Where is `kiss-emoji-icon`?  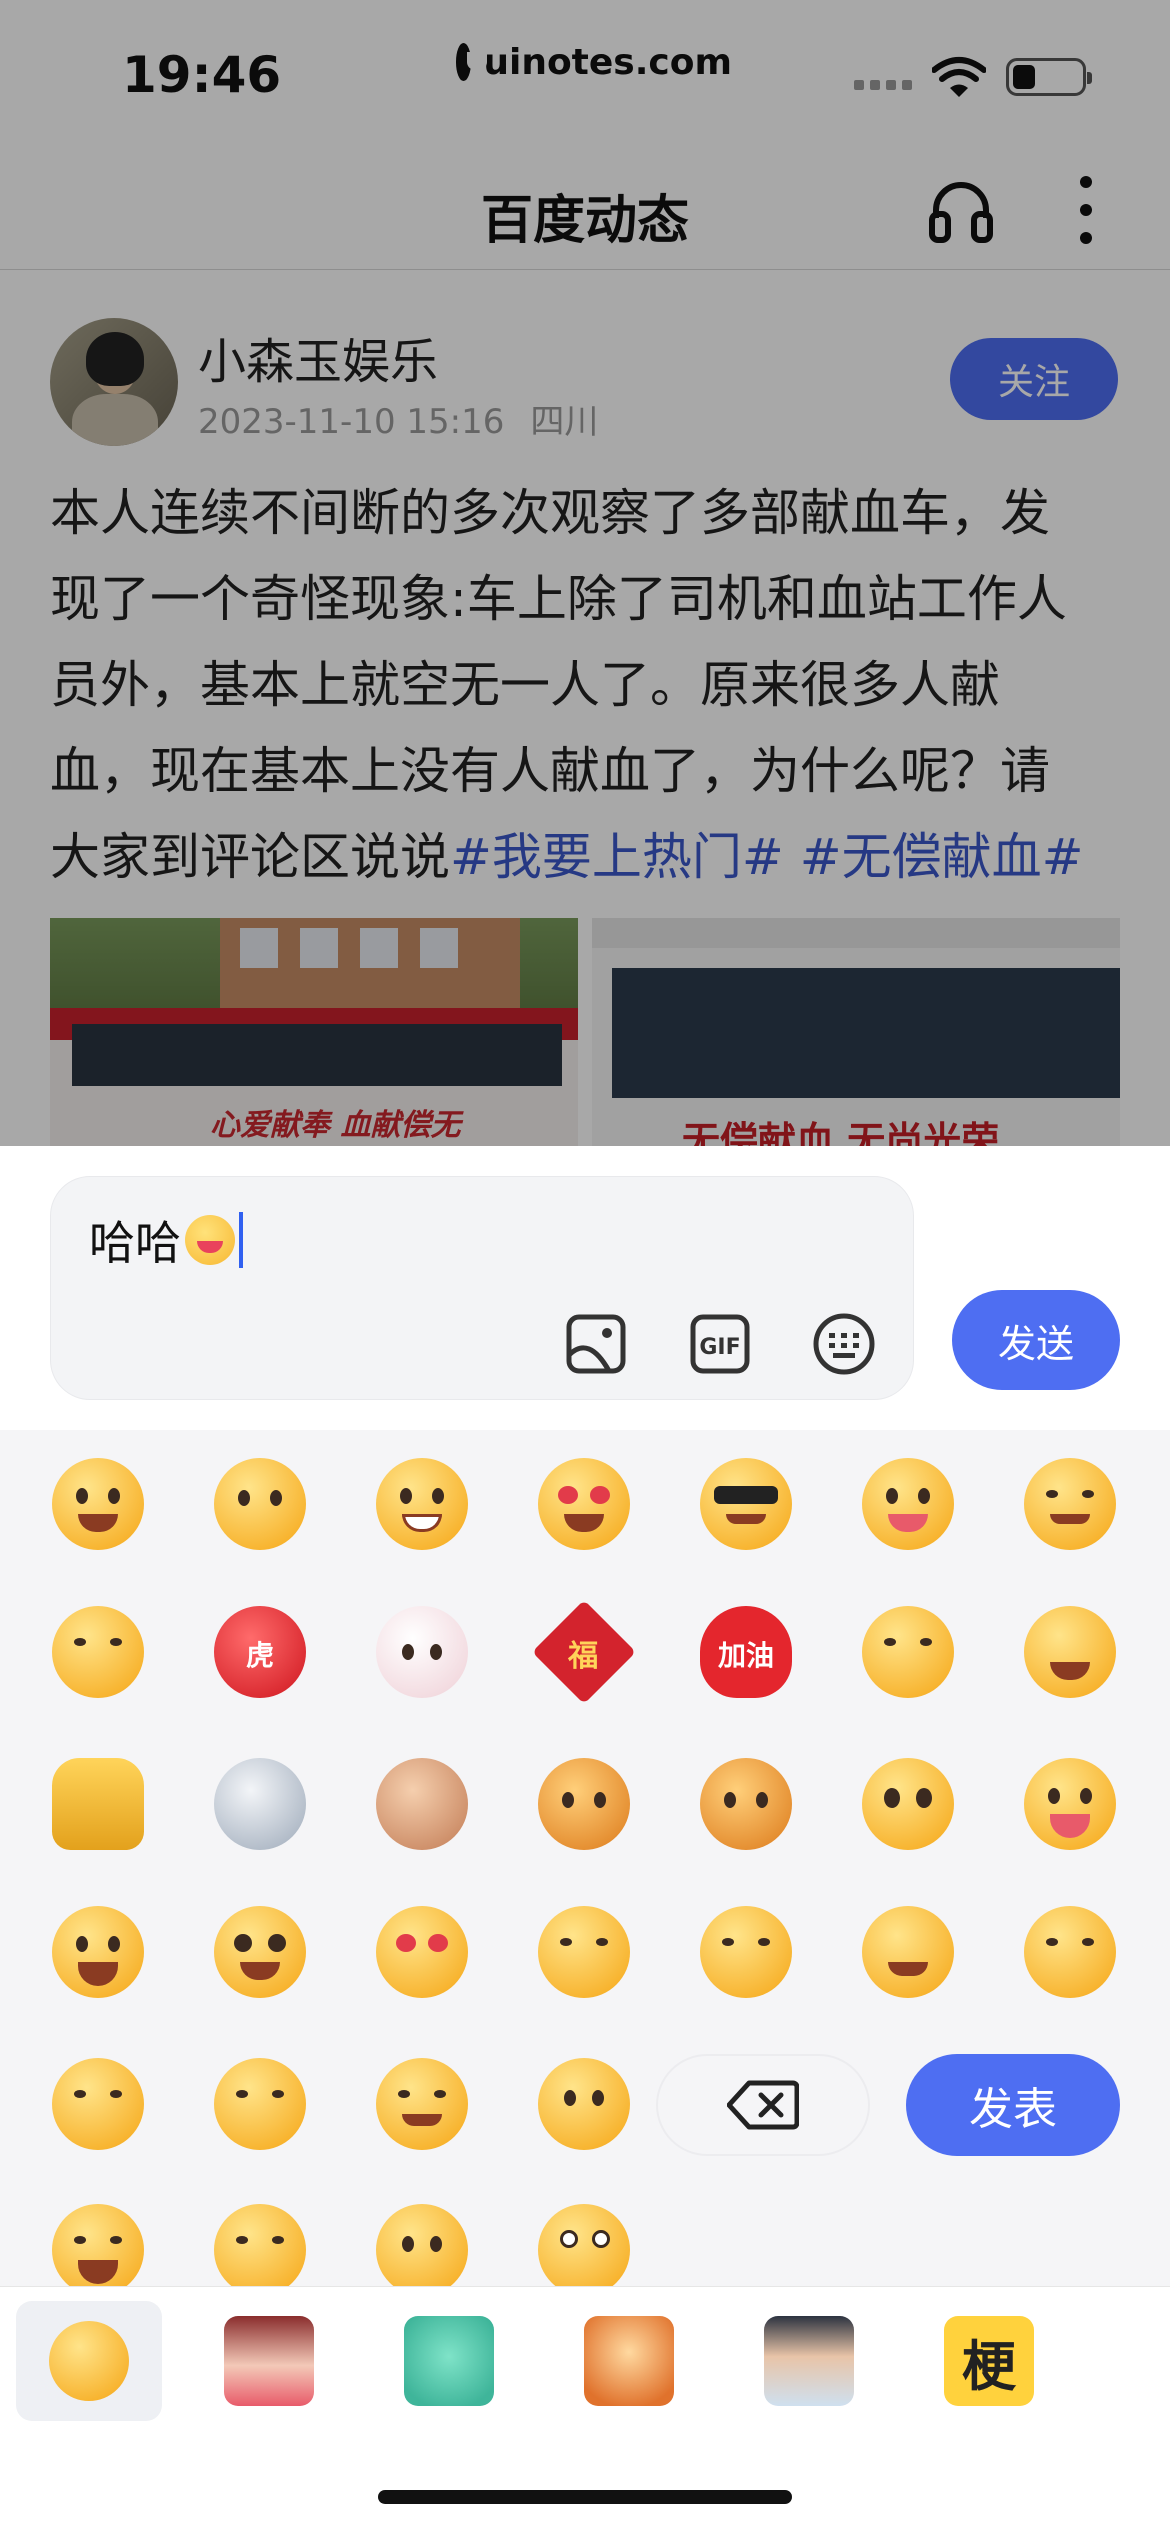
kiss-emoji-icon is located at coordinates (210, 1240).